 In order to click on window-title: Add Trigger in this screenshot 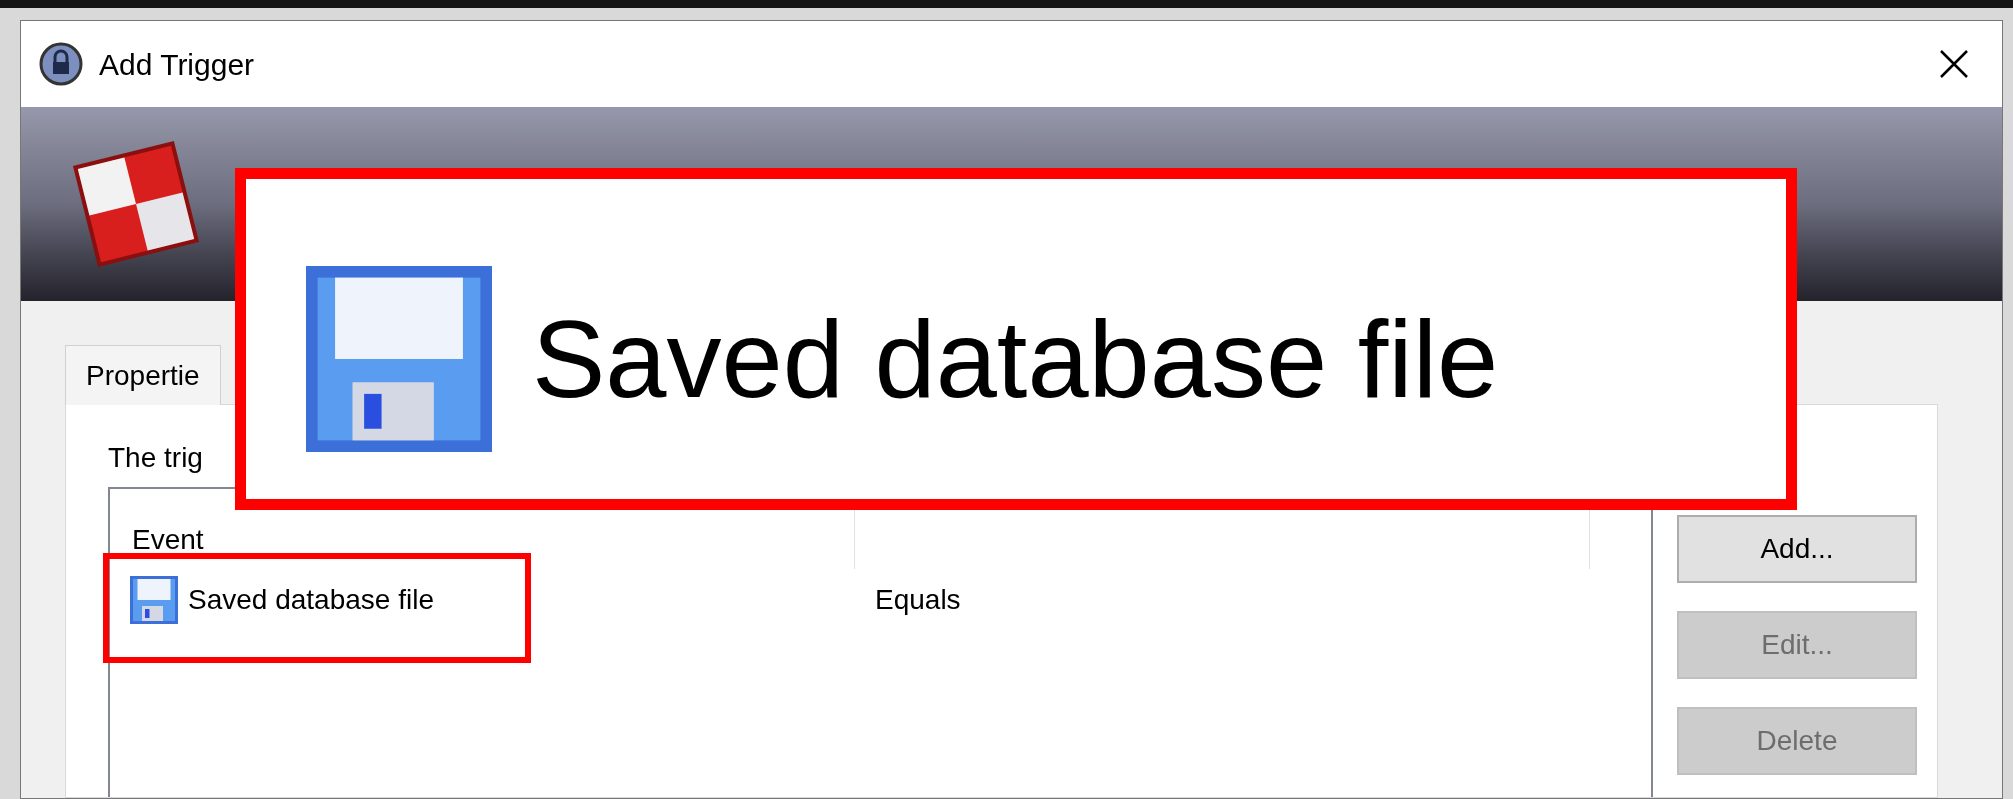, I will do `click(177, 64)`.